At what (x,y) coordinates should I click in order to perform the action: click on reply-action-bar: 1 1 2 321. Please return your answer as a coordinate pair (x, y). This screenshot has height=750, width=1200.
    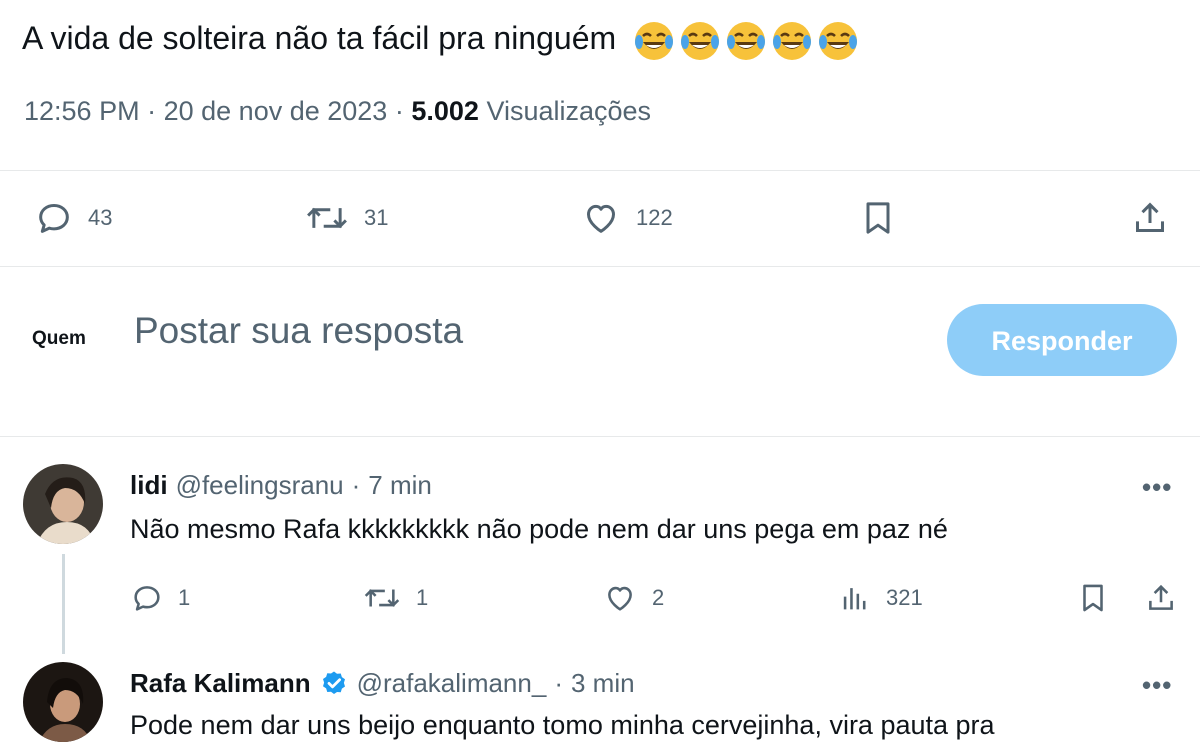
    Looking at the image, I should click on (600, 598).